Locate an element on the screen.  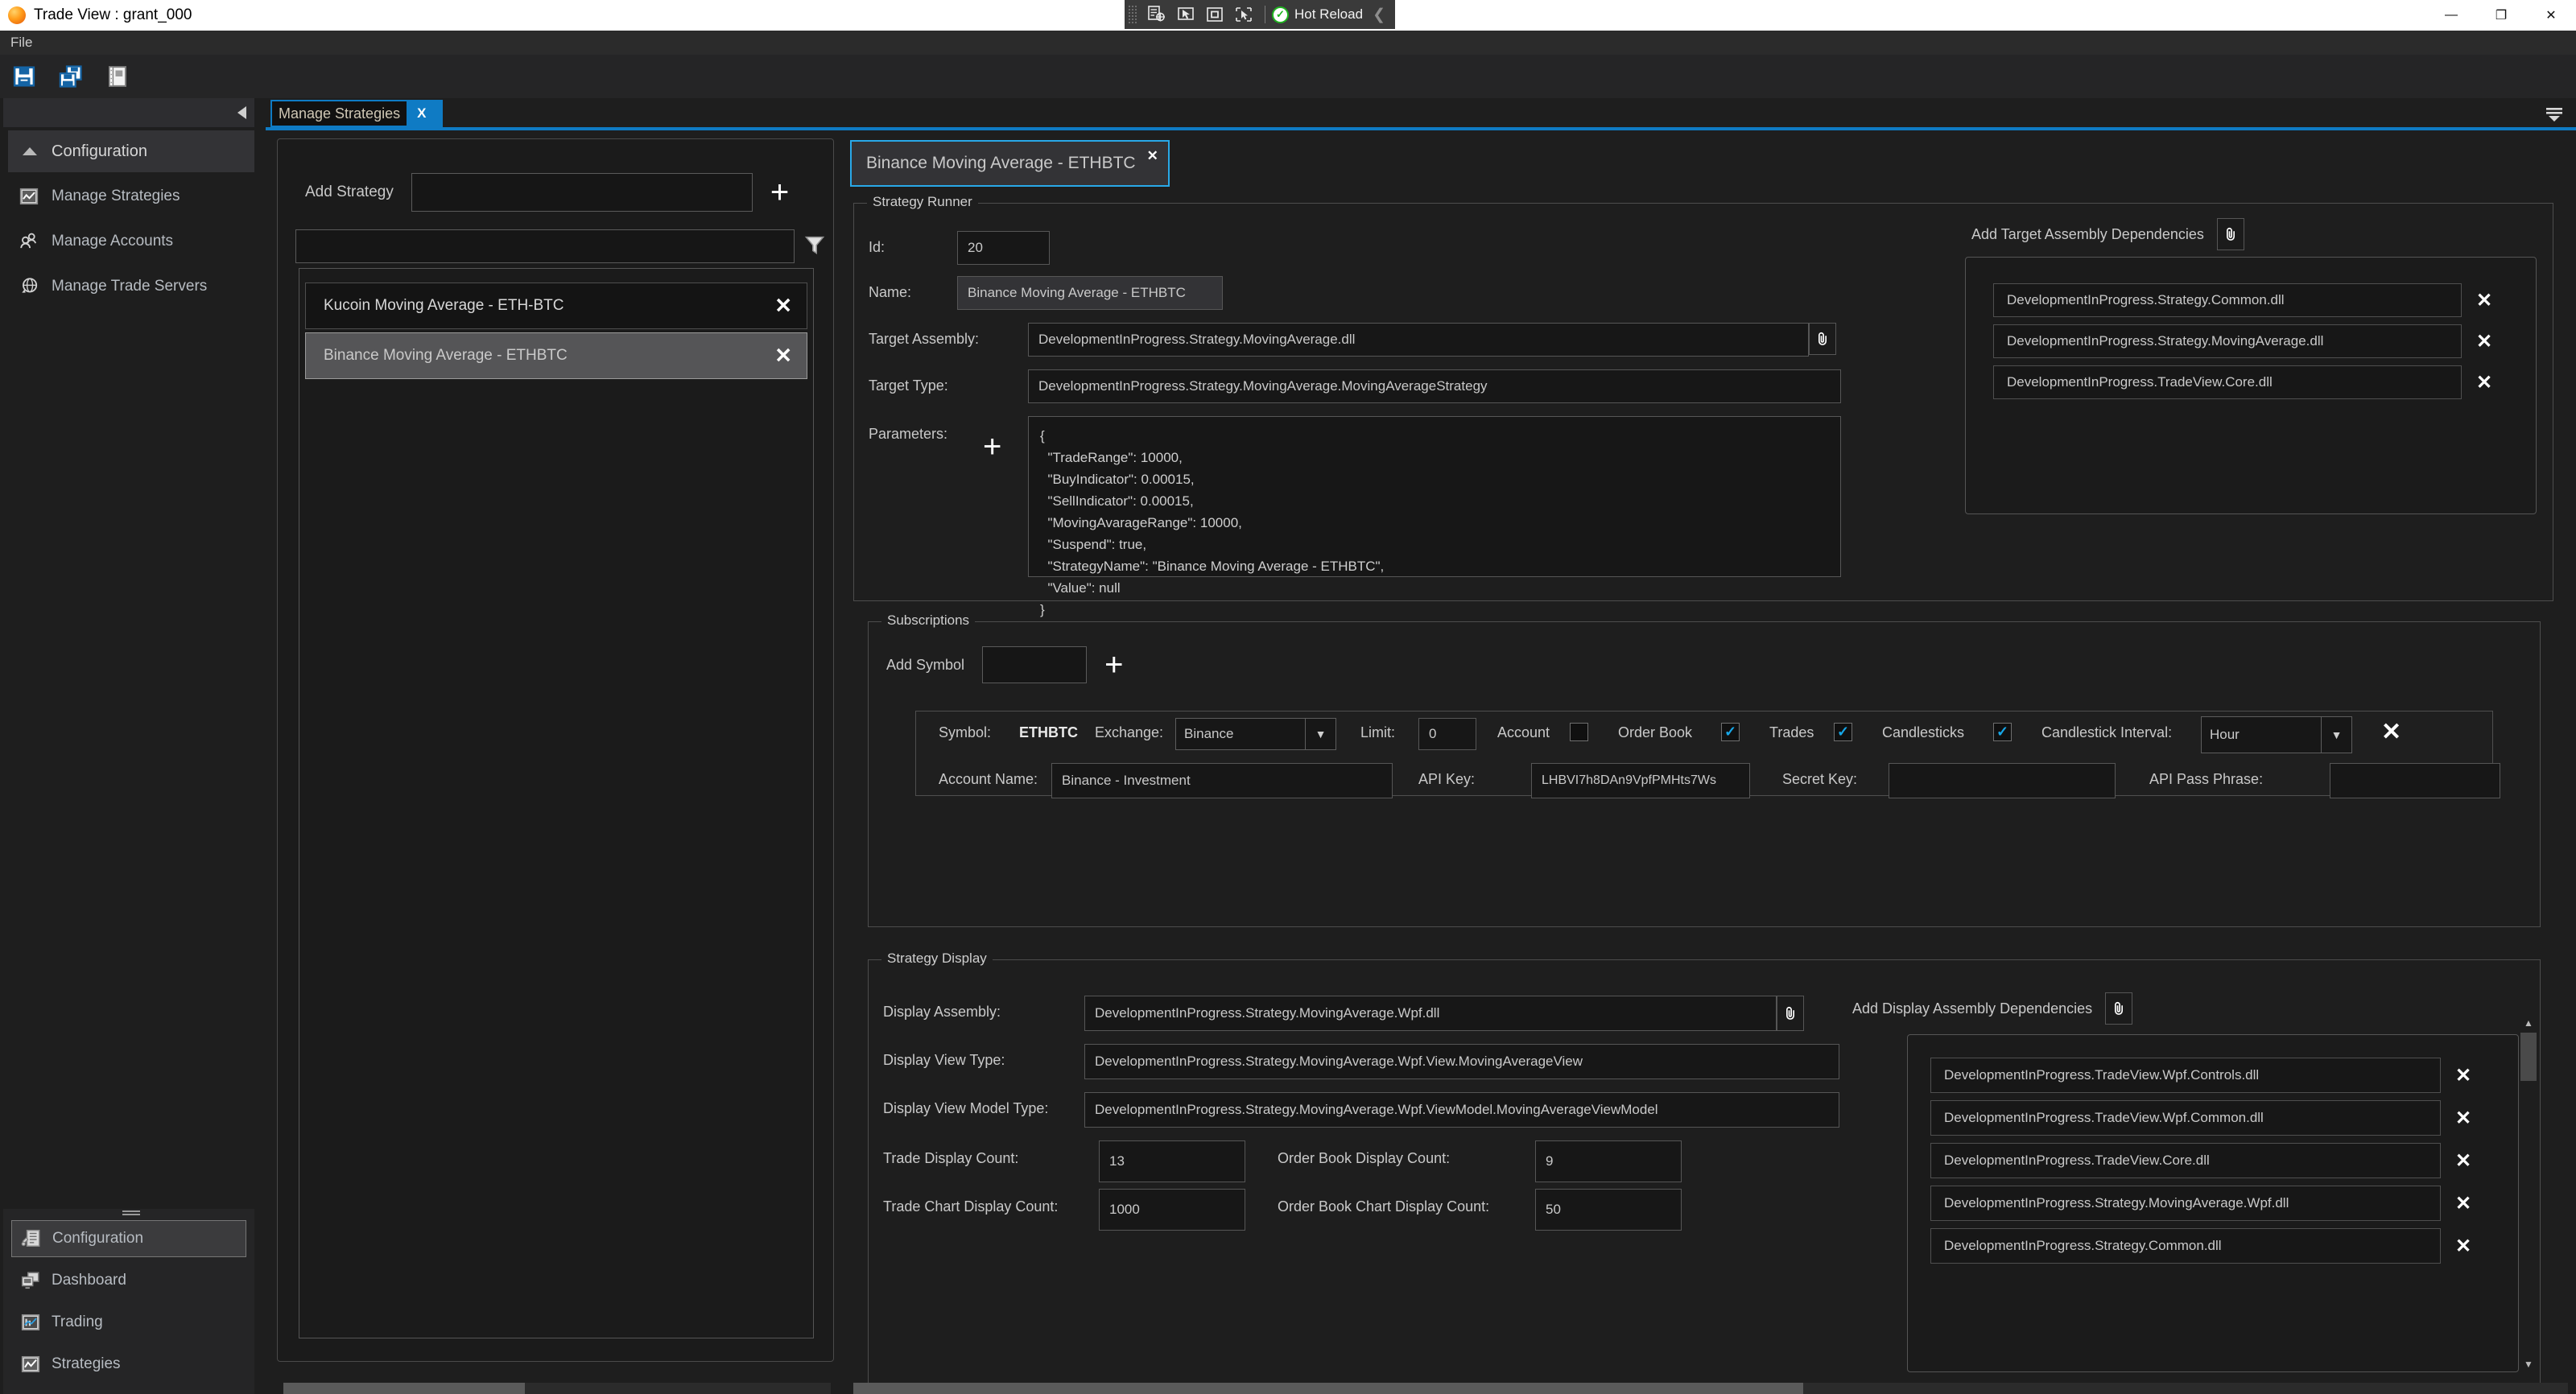
scroll-down-arrow-icon: ▼ is located at coordinates (2528, 1364).